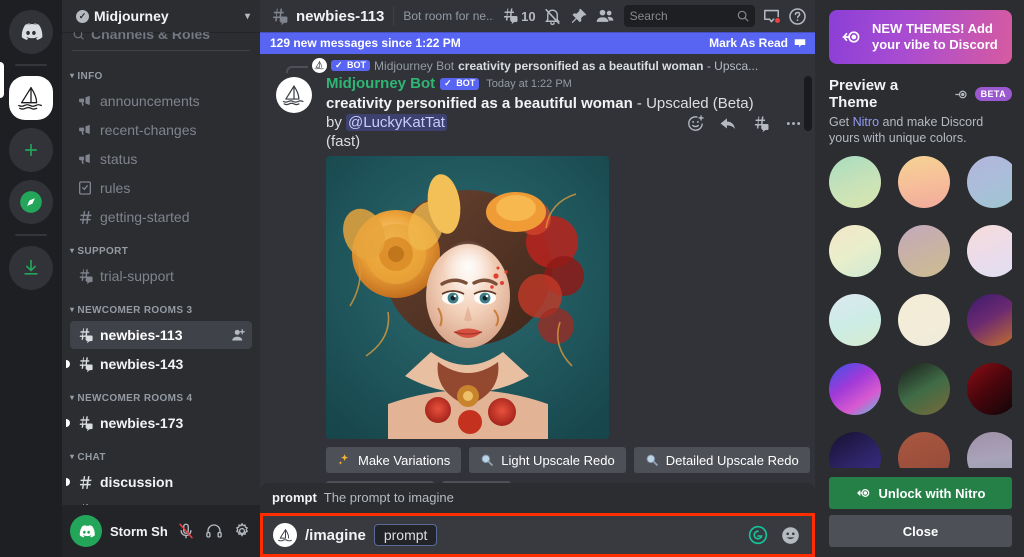  What do you see at coordinates (855, 320) in the screenshot?
I see `theme-swatch-ice-aqua` at bounding box center [855, 320].